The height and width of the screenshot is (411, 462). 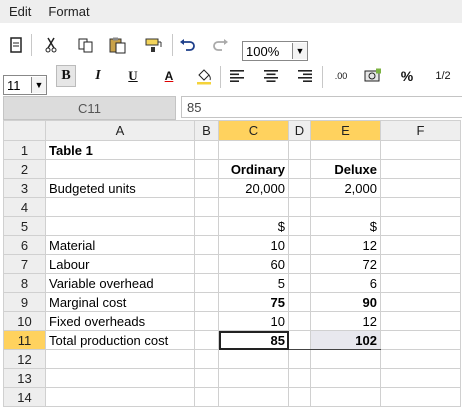 I want to click on cell-f6, so click(x=420, y=245).